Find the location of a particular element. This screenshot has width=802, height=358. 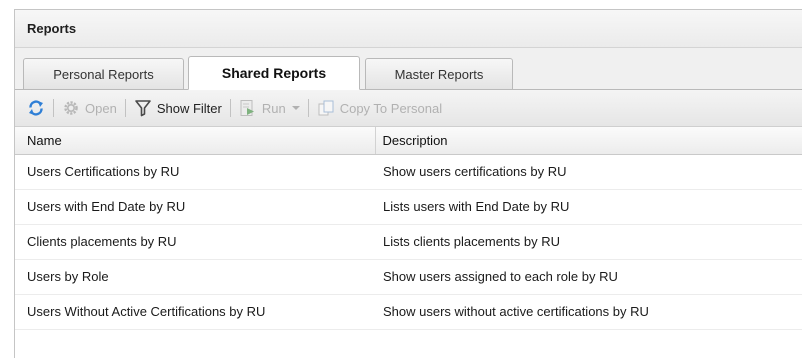

report-name-cell: Users with End Date by RU is located at coordinates (195, 207).